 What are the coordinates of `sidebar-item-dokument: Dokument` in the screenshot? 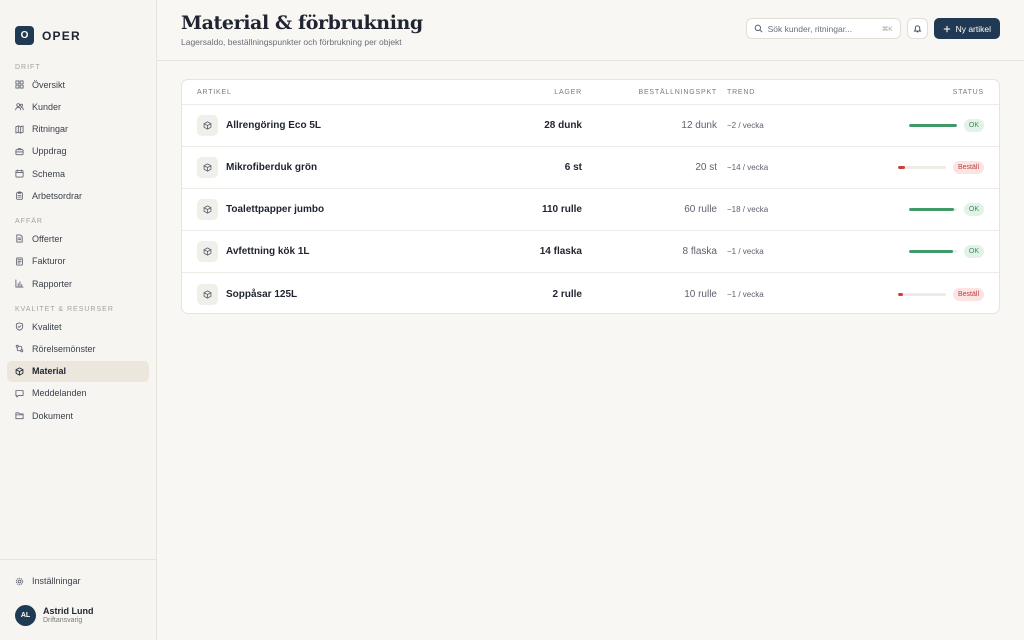 It's located at (78, 415).